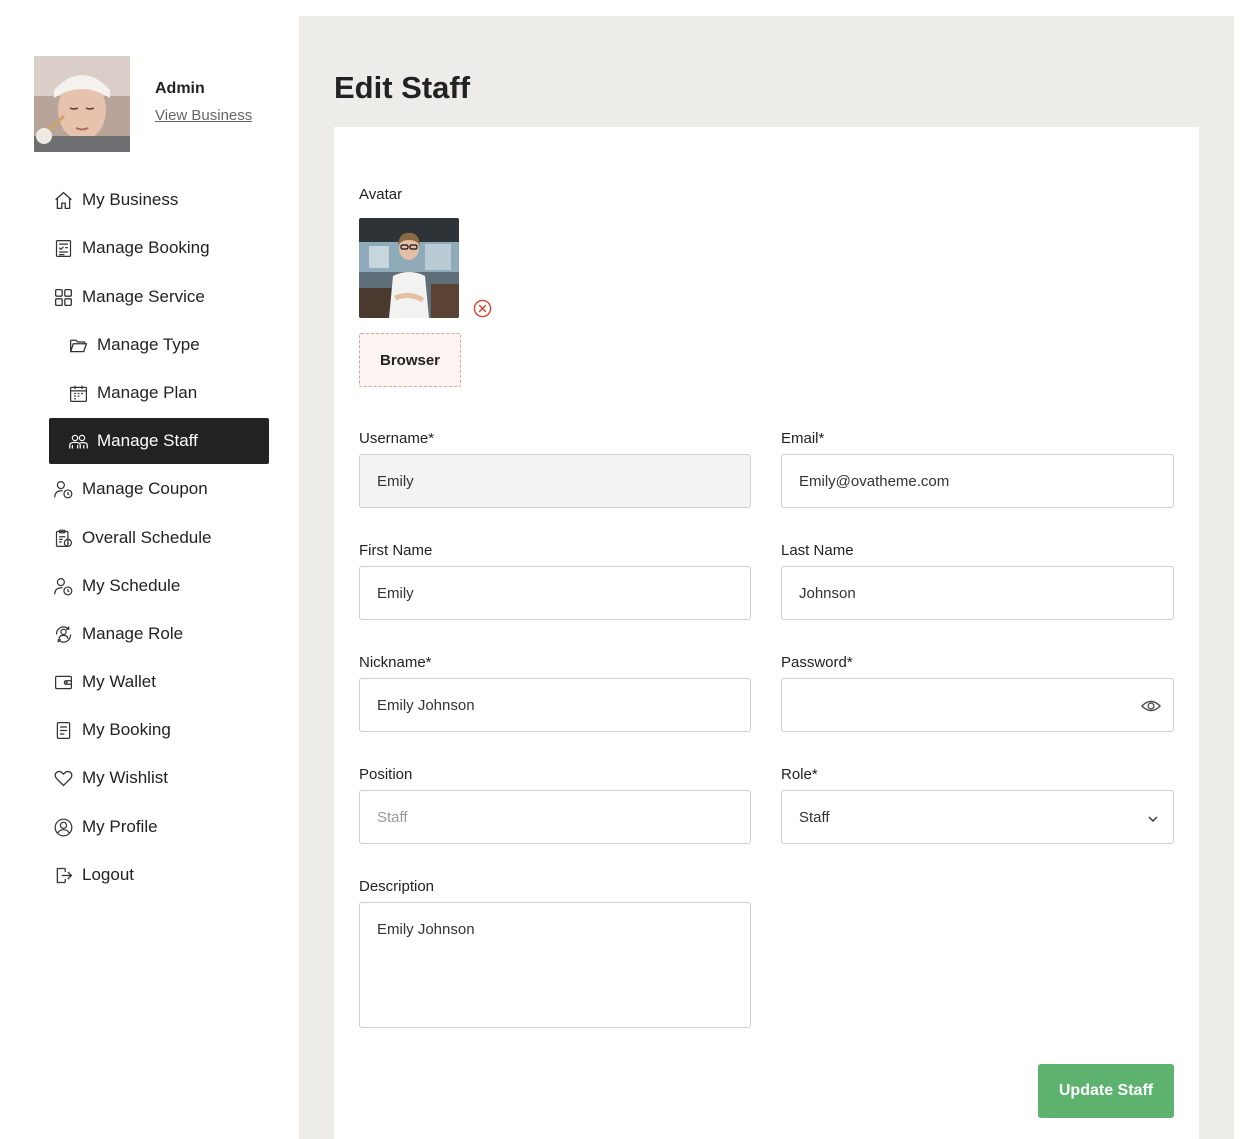  What do you see at coordinates (82, 104) in the screenshot?
I see `profile-avatar` at bounding box center [82, 104].